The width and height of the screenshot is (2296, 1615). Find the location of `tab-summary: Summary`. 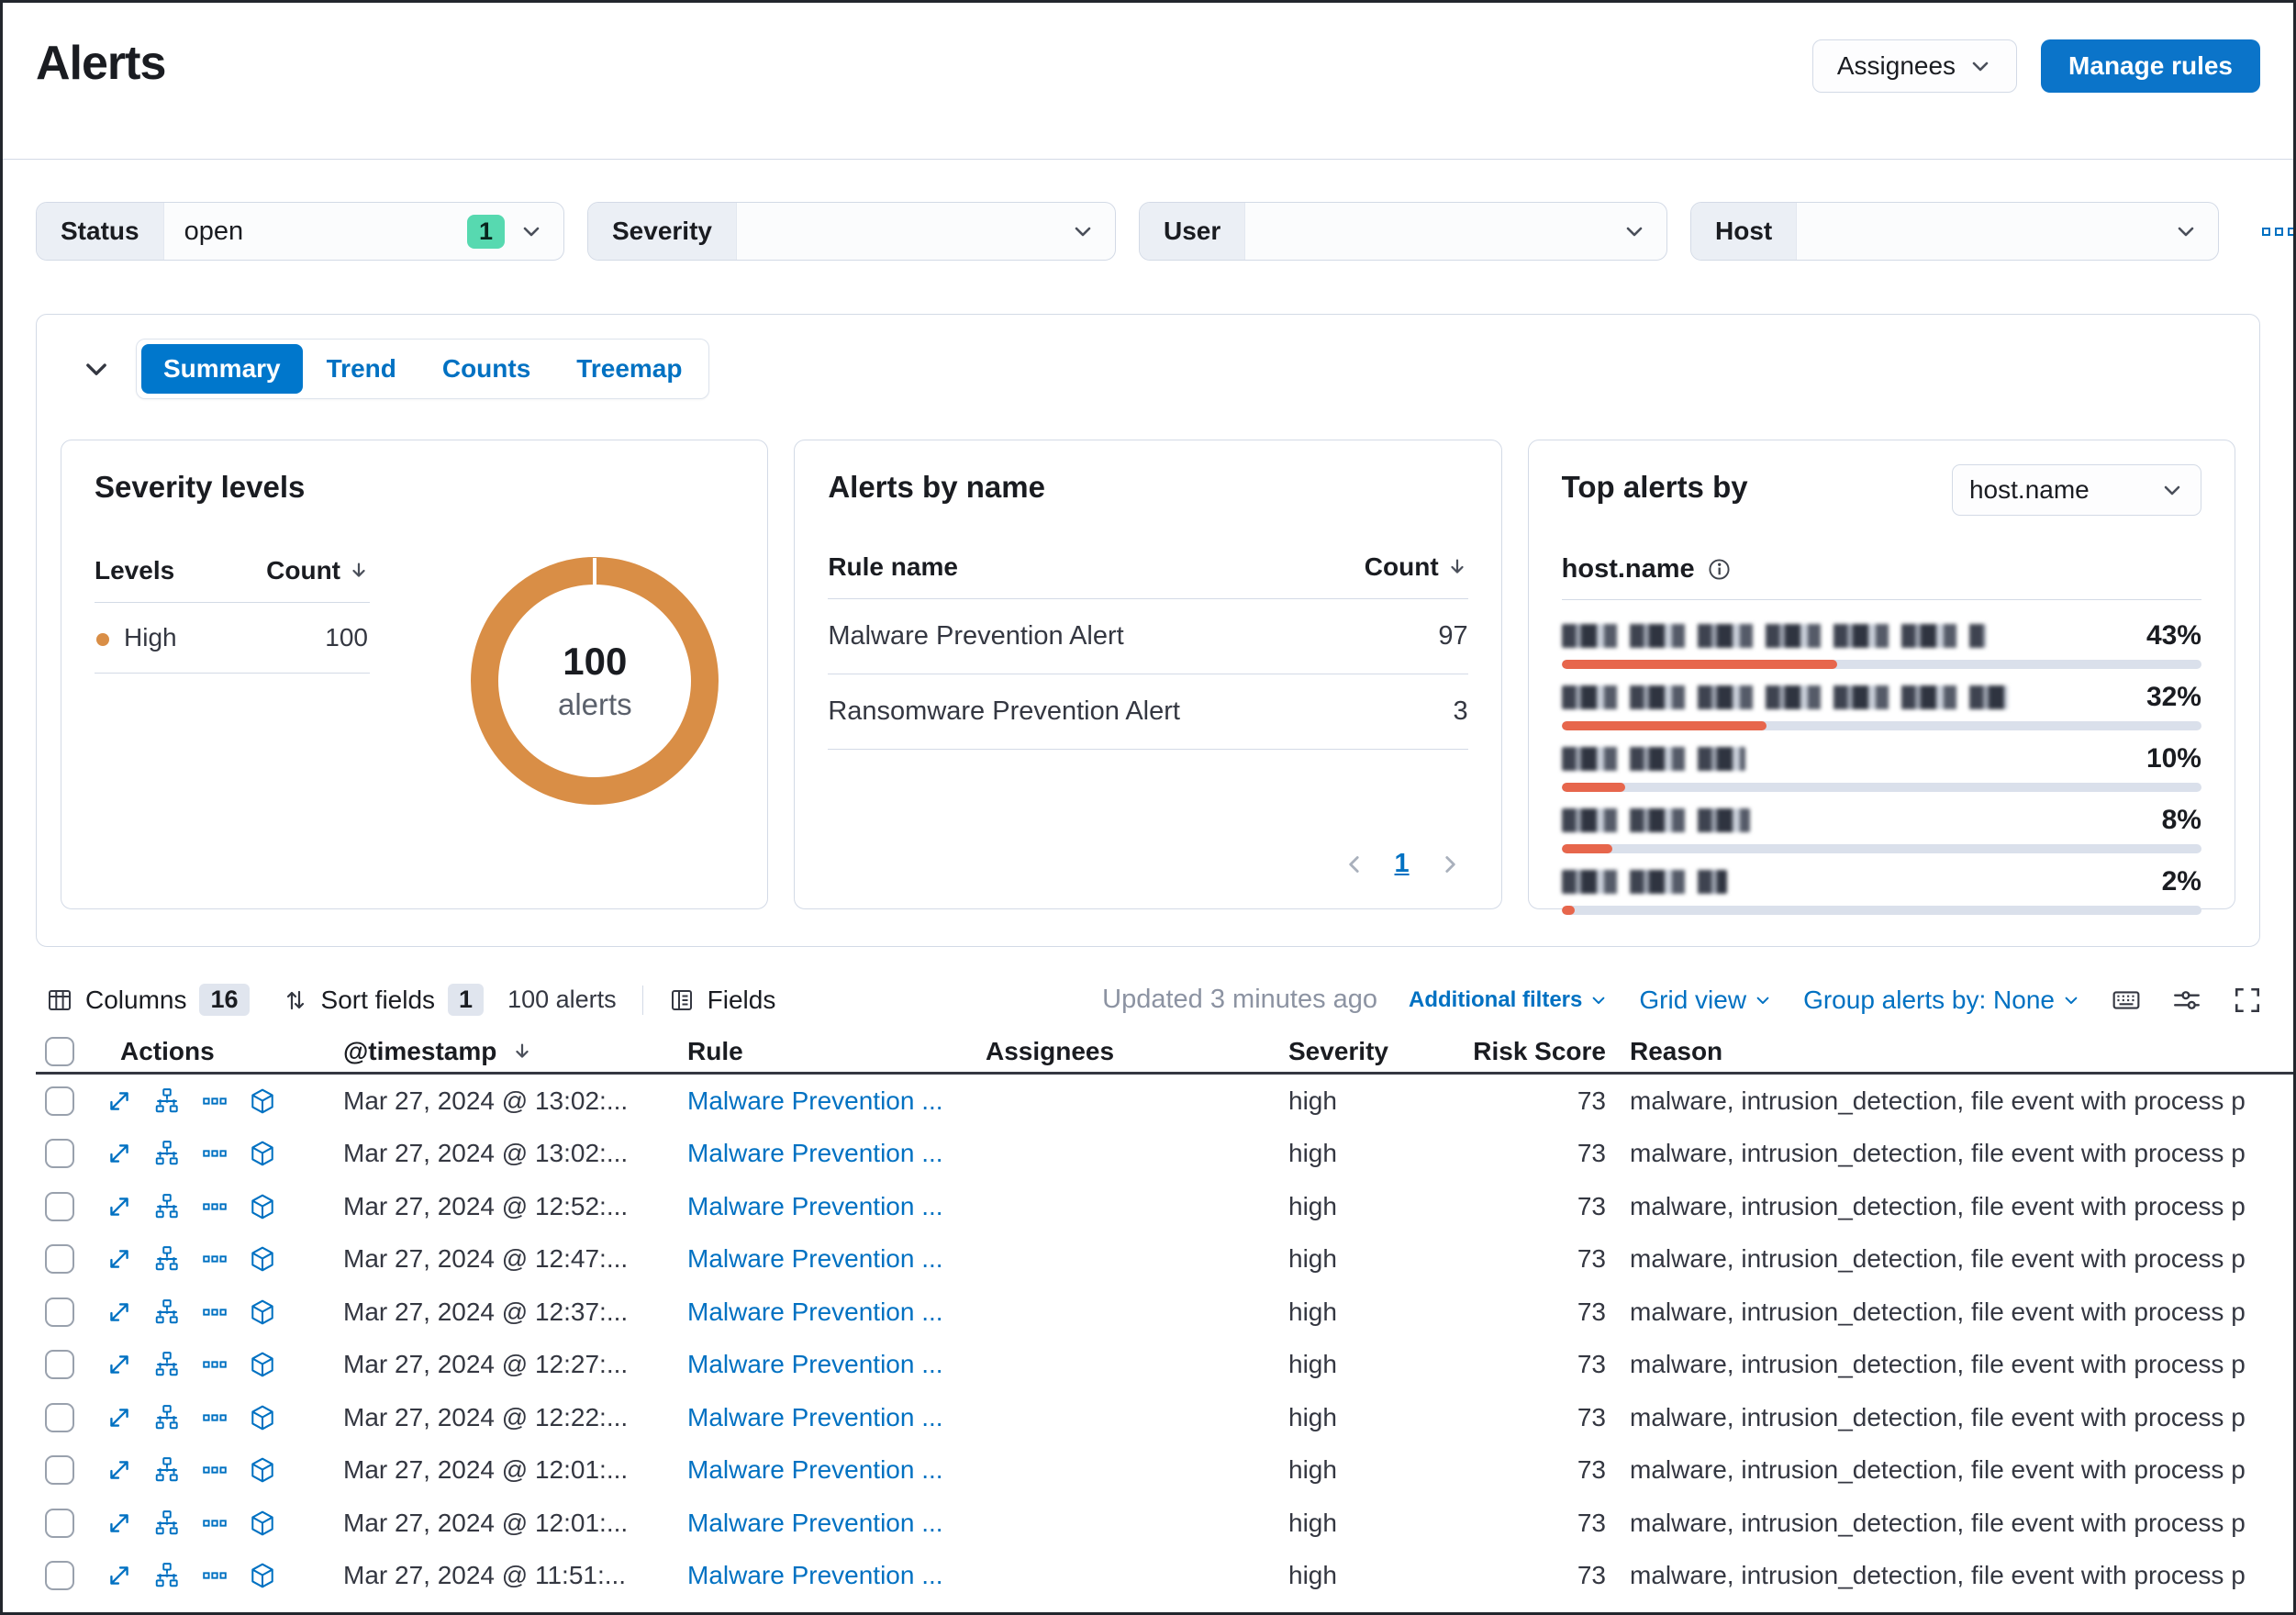

tab-summary: Summary is located at coordinates (222, 369).